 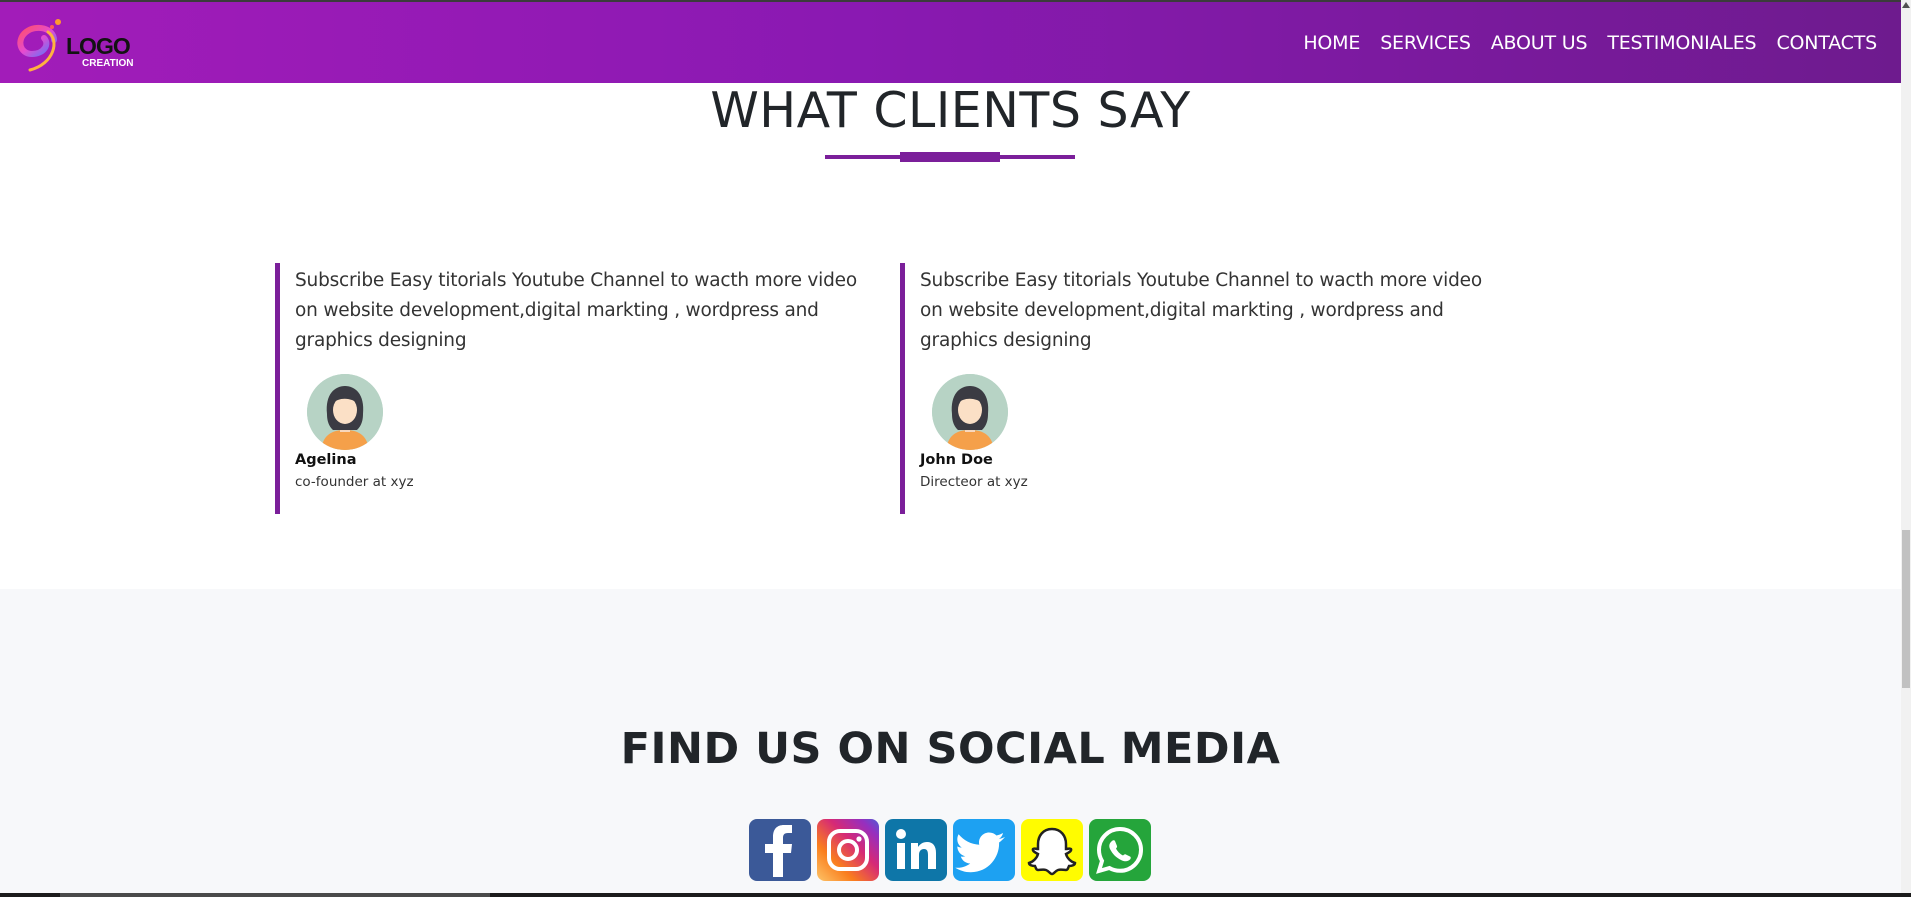 What do you see at coordinates (1120, 850) in the screenshot?
I see `whatsapp-icon` at bounding box center [1120, 850].